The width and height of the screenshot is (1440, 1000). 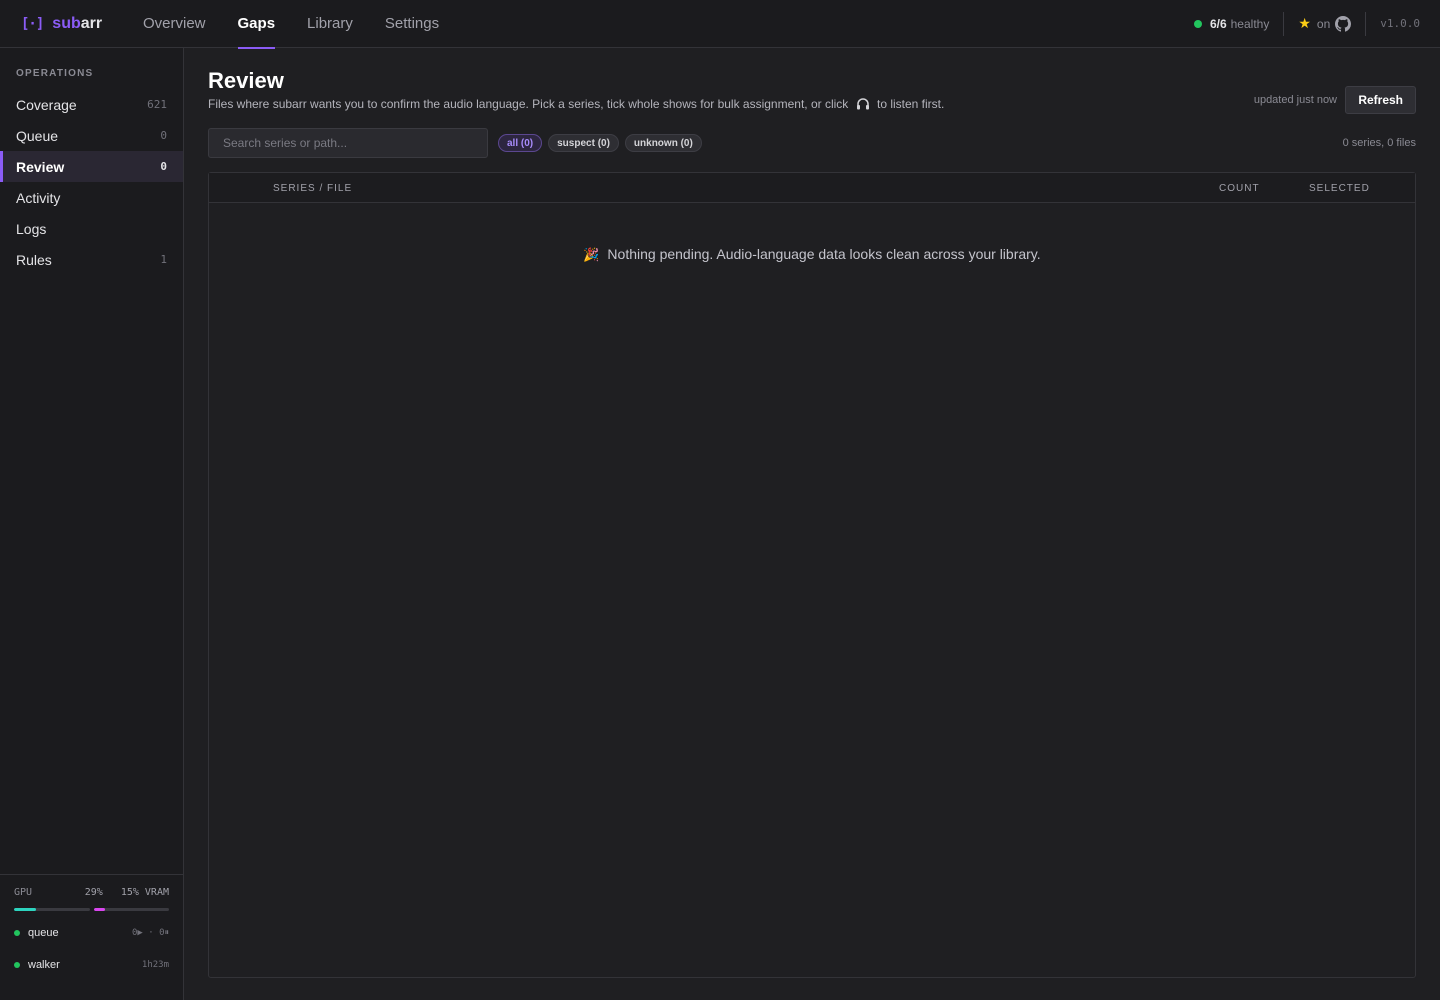 I want to click on filter-all: all (0), so click(x=520, y=143).